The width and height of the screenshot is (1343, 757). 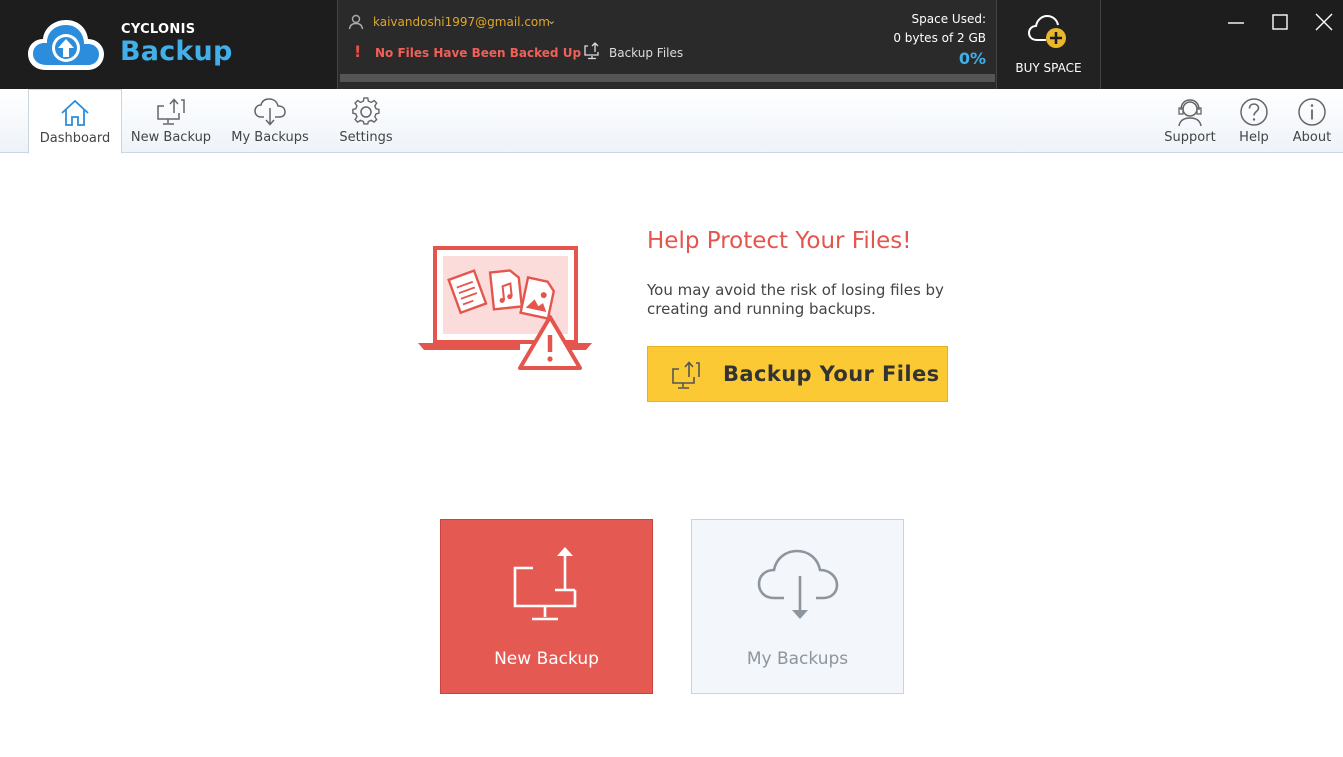 I want to click on space-used-percent: 0%, so click(x=972, y=58).